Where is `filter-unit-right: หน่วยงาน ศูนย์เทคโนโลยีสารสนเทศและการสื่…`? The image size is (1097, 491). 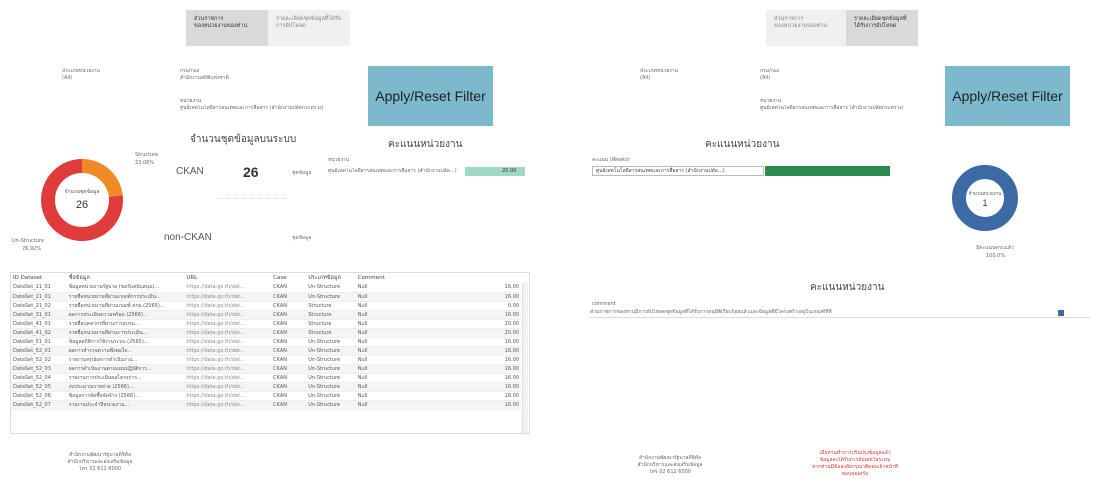
filter-unit-right: หน่วยงาน ศูนย์เทคโนโลยีสารสนเทศและการสื่… is located at coordinates (845, 105).